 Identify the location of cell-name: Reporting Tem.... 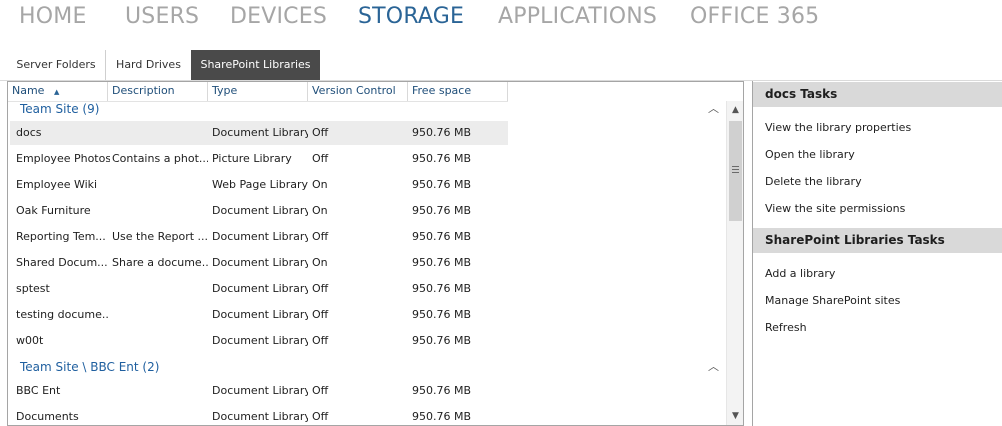
(61, 236).